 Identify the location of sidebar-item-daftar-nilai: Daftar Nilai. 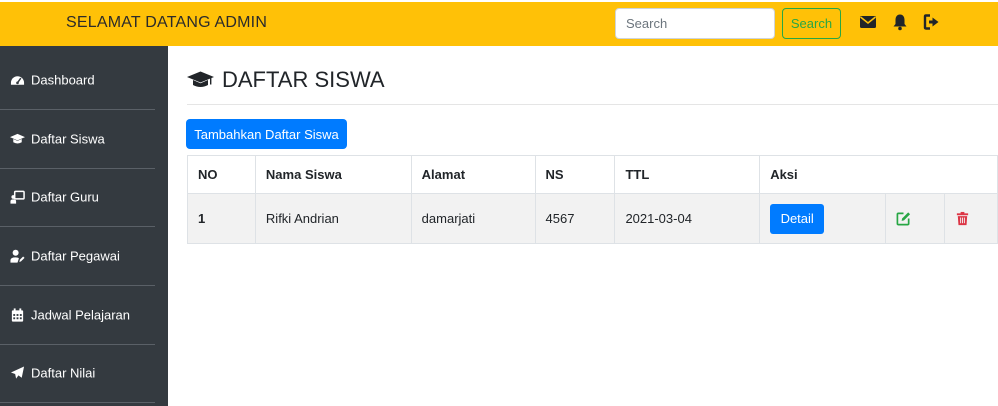
(77, 373).